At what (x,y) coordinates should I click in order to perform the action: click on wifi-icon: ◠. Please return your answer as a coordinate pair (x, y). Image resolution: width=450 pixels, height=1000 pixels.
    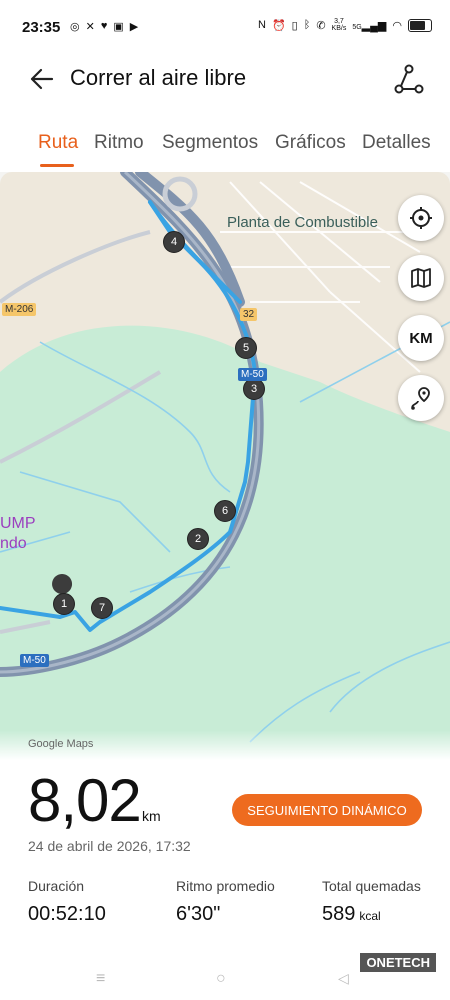
    Looking at the image, I should click on (397, 25).